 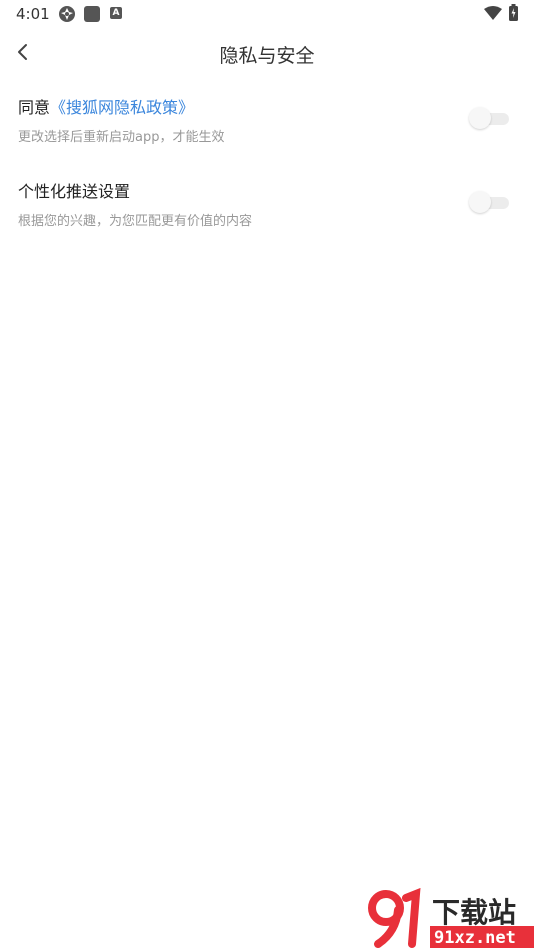 What do you see at coordinates (116, 13) in the screenshot?
I see `a-notification-icon: A` at bounding box center [116, 13].